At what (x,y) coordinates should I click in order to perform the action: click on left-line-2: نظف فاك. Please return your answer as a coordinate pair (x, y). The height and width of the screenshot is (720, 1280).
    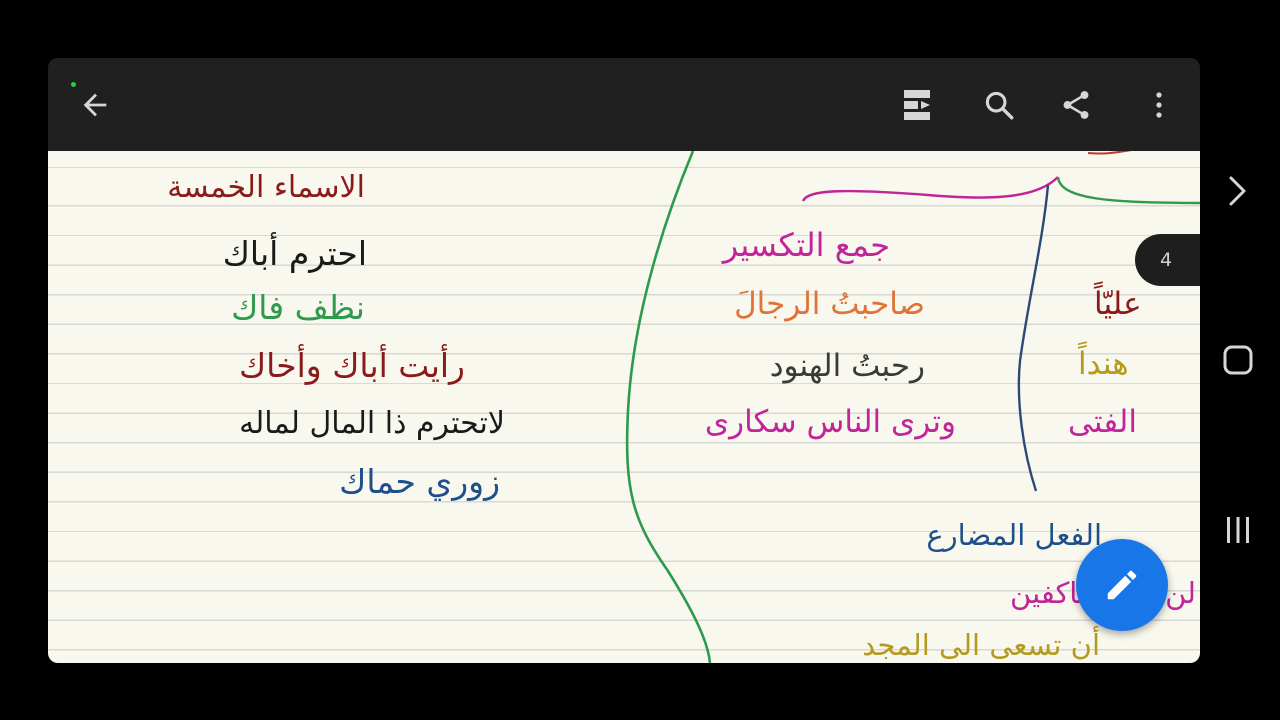
    Looking at the image, I should click on (298, 307).